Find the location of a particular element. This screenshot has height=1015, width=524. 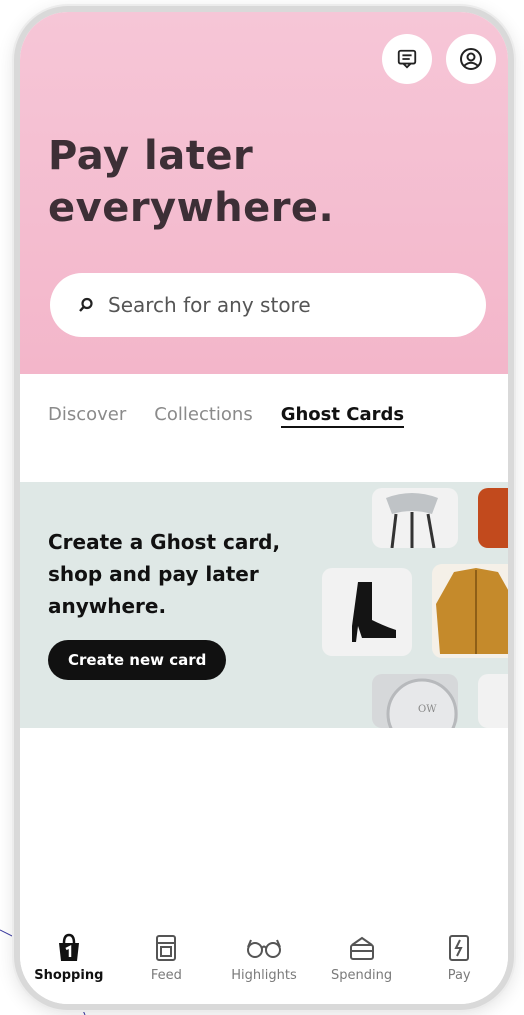

search-bar: Search for any store is located at coordinates (268, 305).